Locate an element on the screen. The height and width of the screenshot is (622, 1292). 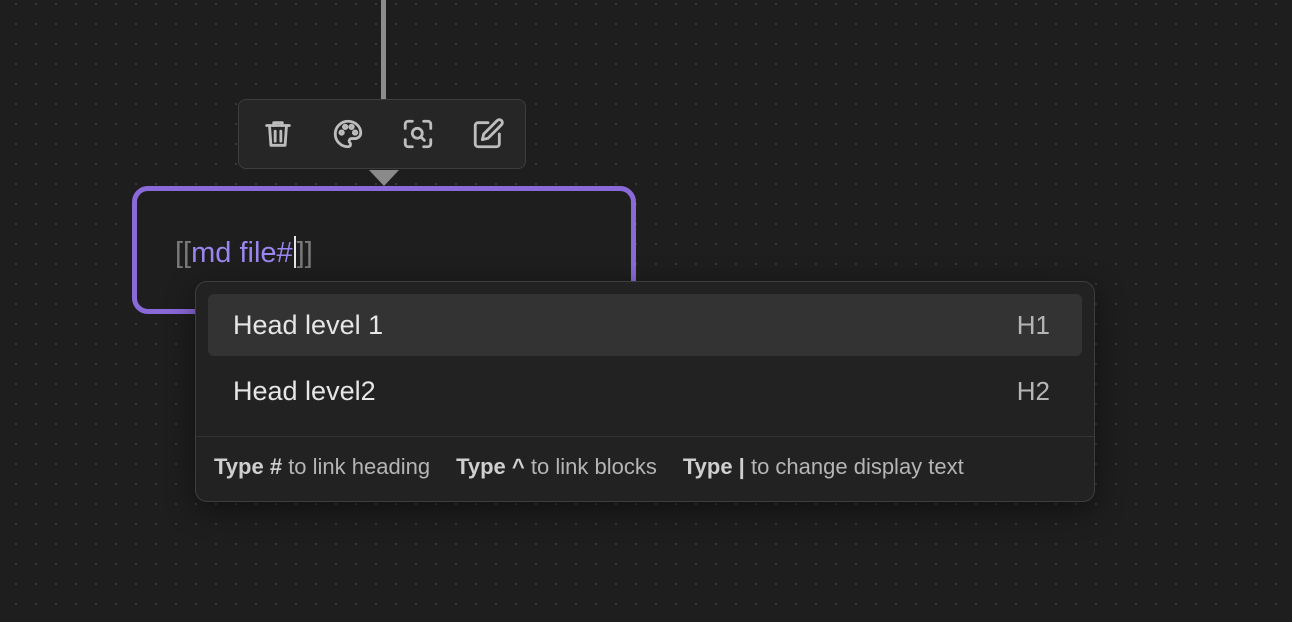
card-editor-text: [[md file#]] is located at coordinates (244, 253).